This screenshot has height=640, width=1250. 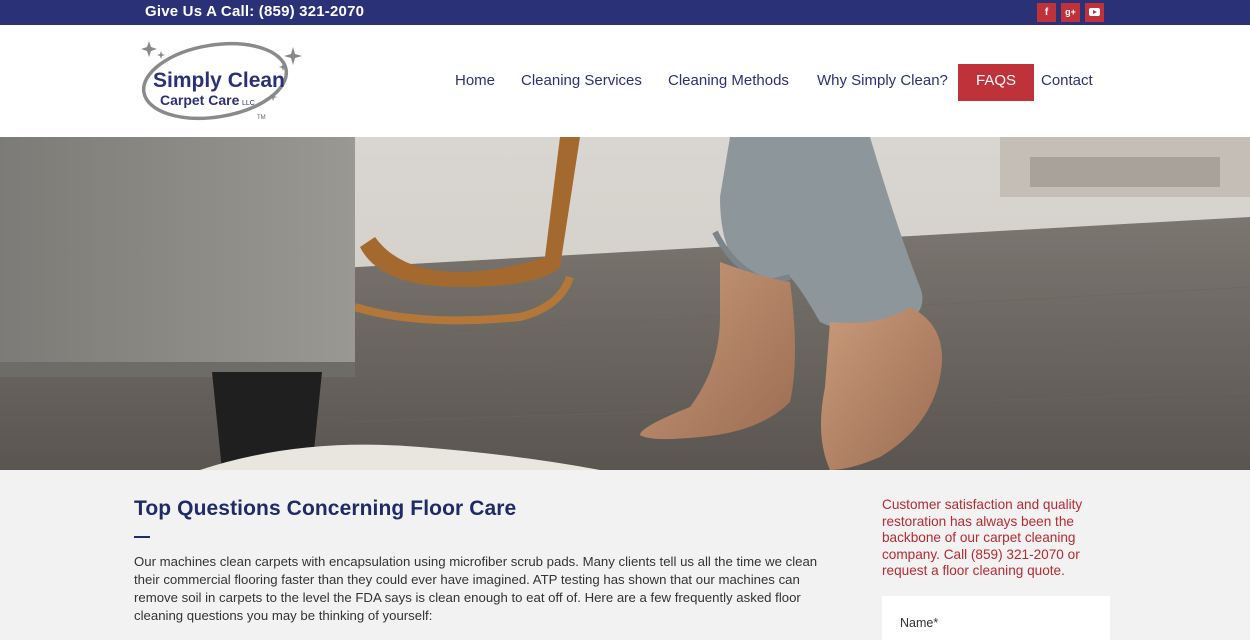 What do you see at coordinates (625, 12) in the screenshot?
I see `top-bar: Give Us A Call: (859) 321-2070 f g+` at bounding box center [625, 12].